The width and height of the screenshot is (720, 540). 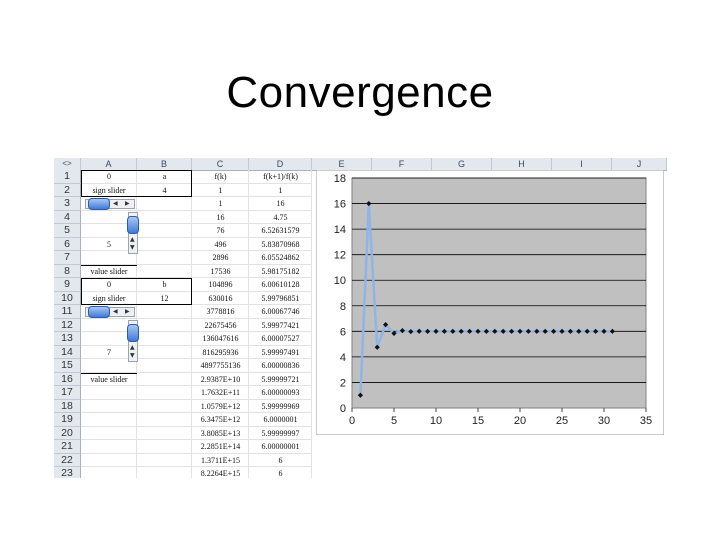 I want to click on cell-d7: 6.05524862, so click(x=280, y=258).